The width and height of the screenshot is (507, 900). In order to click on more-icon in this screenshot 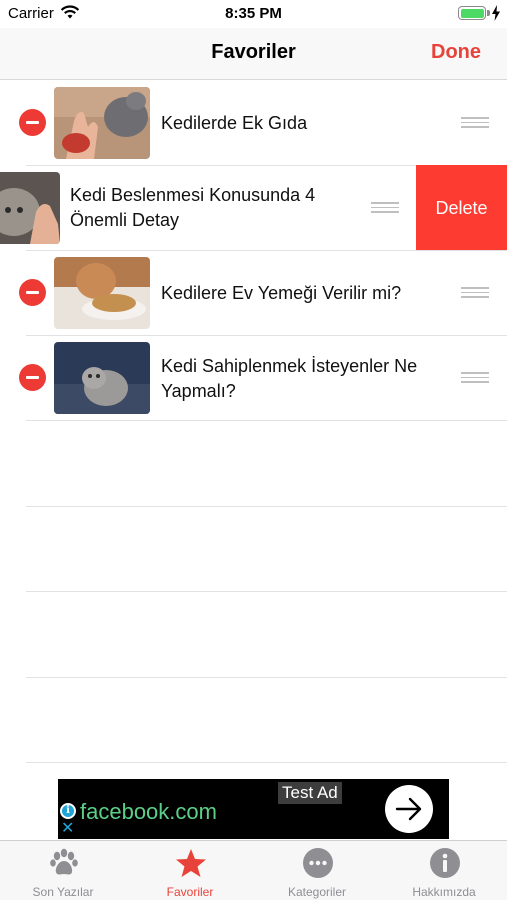, I will do `click(318, 863)`.